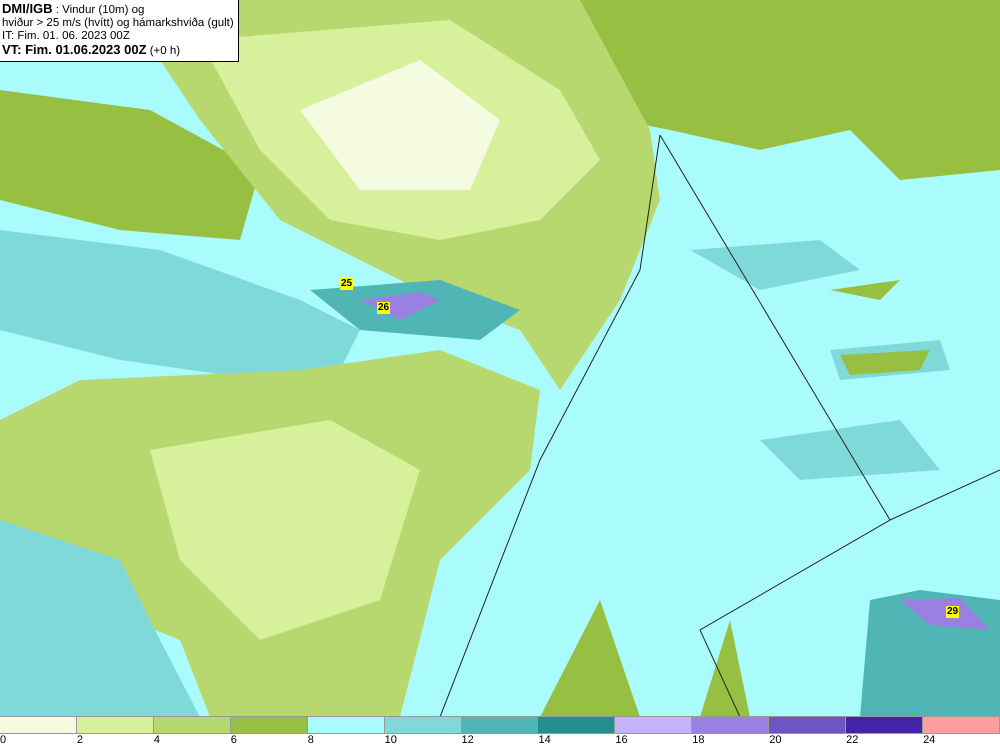 The height and width of the screenshot is (747, 1000). I want to click on legend-label: 16, so click(621, 740).